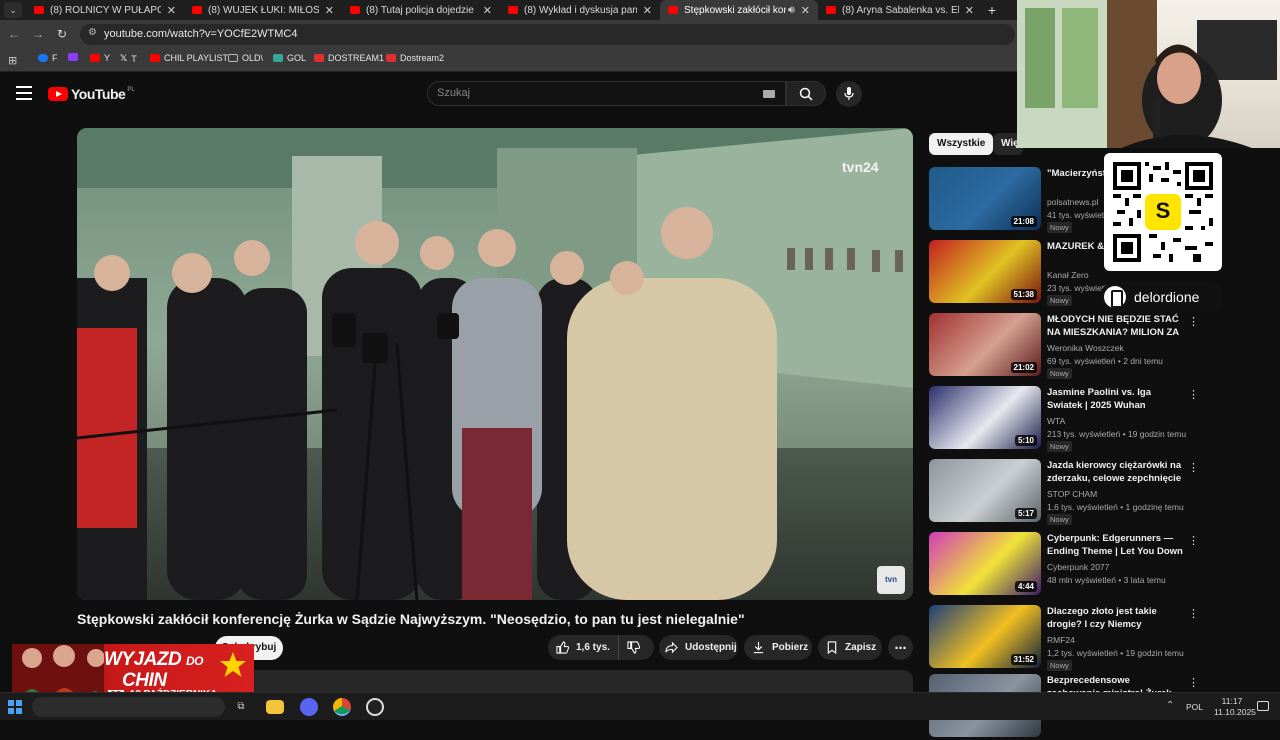  Describe the element at coordinates (1263, 706) in the screenshot. I see `notification-icon` at that location.